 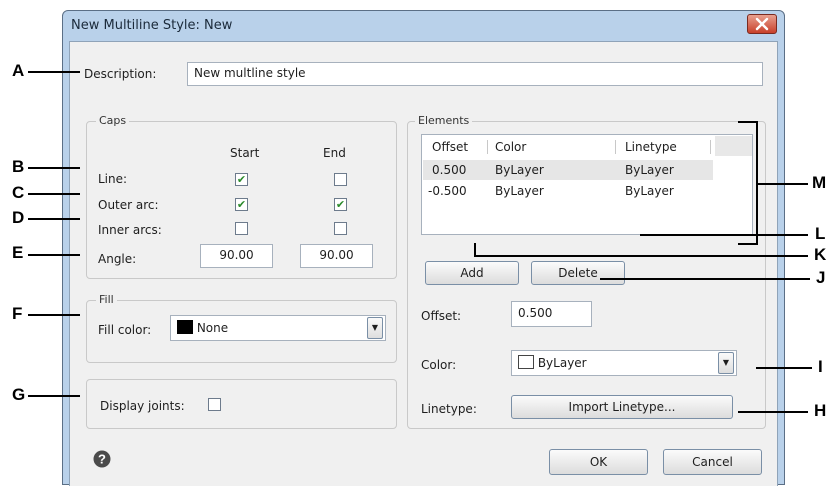 What do you see at coordinates (54, 396) in the screenshot?
I see `callout-line-g` at bounding box center [54, 396].